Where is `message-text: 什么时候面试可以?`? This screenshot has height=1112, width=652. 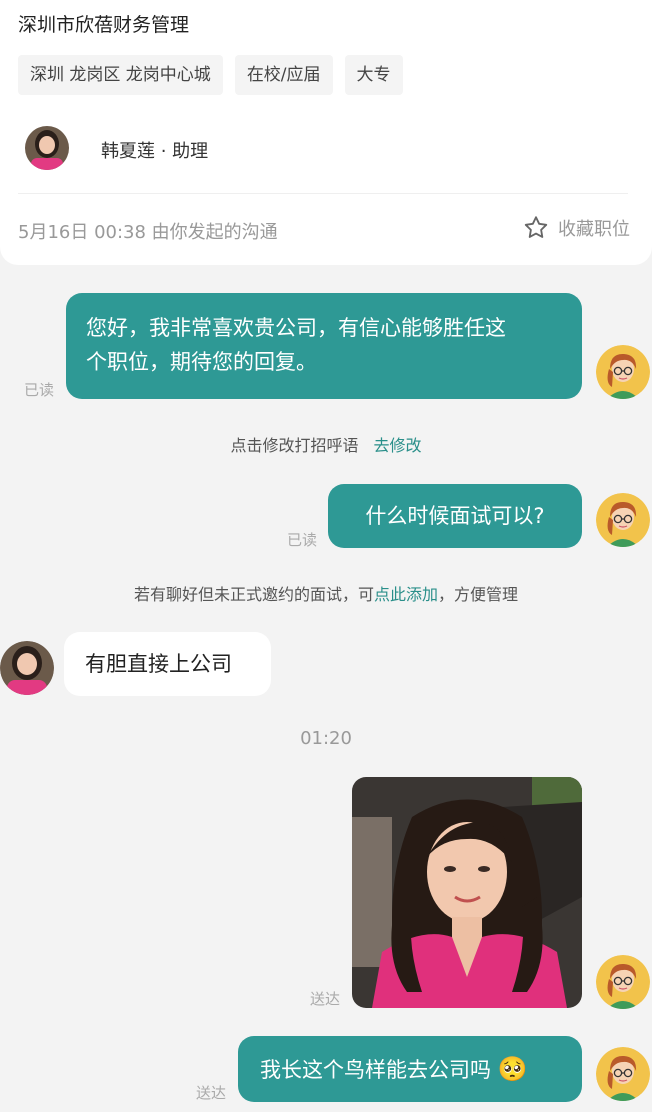 message-text: 什么时候面试可以? is located at coordinates (455, 516).